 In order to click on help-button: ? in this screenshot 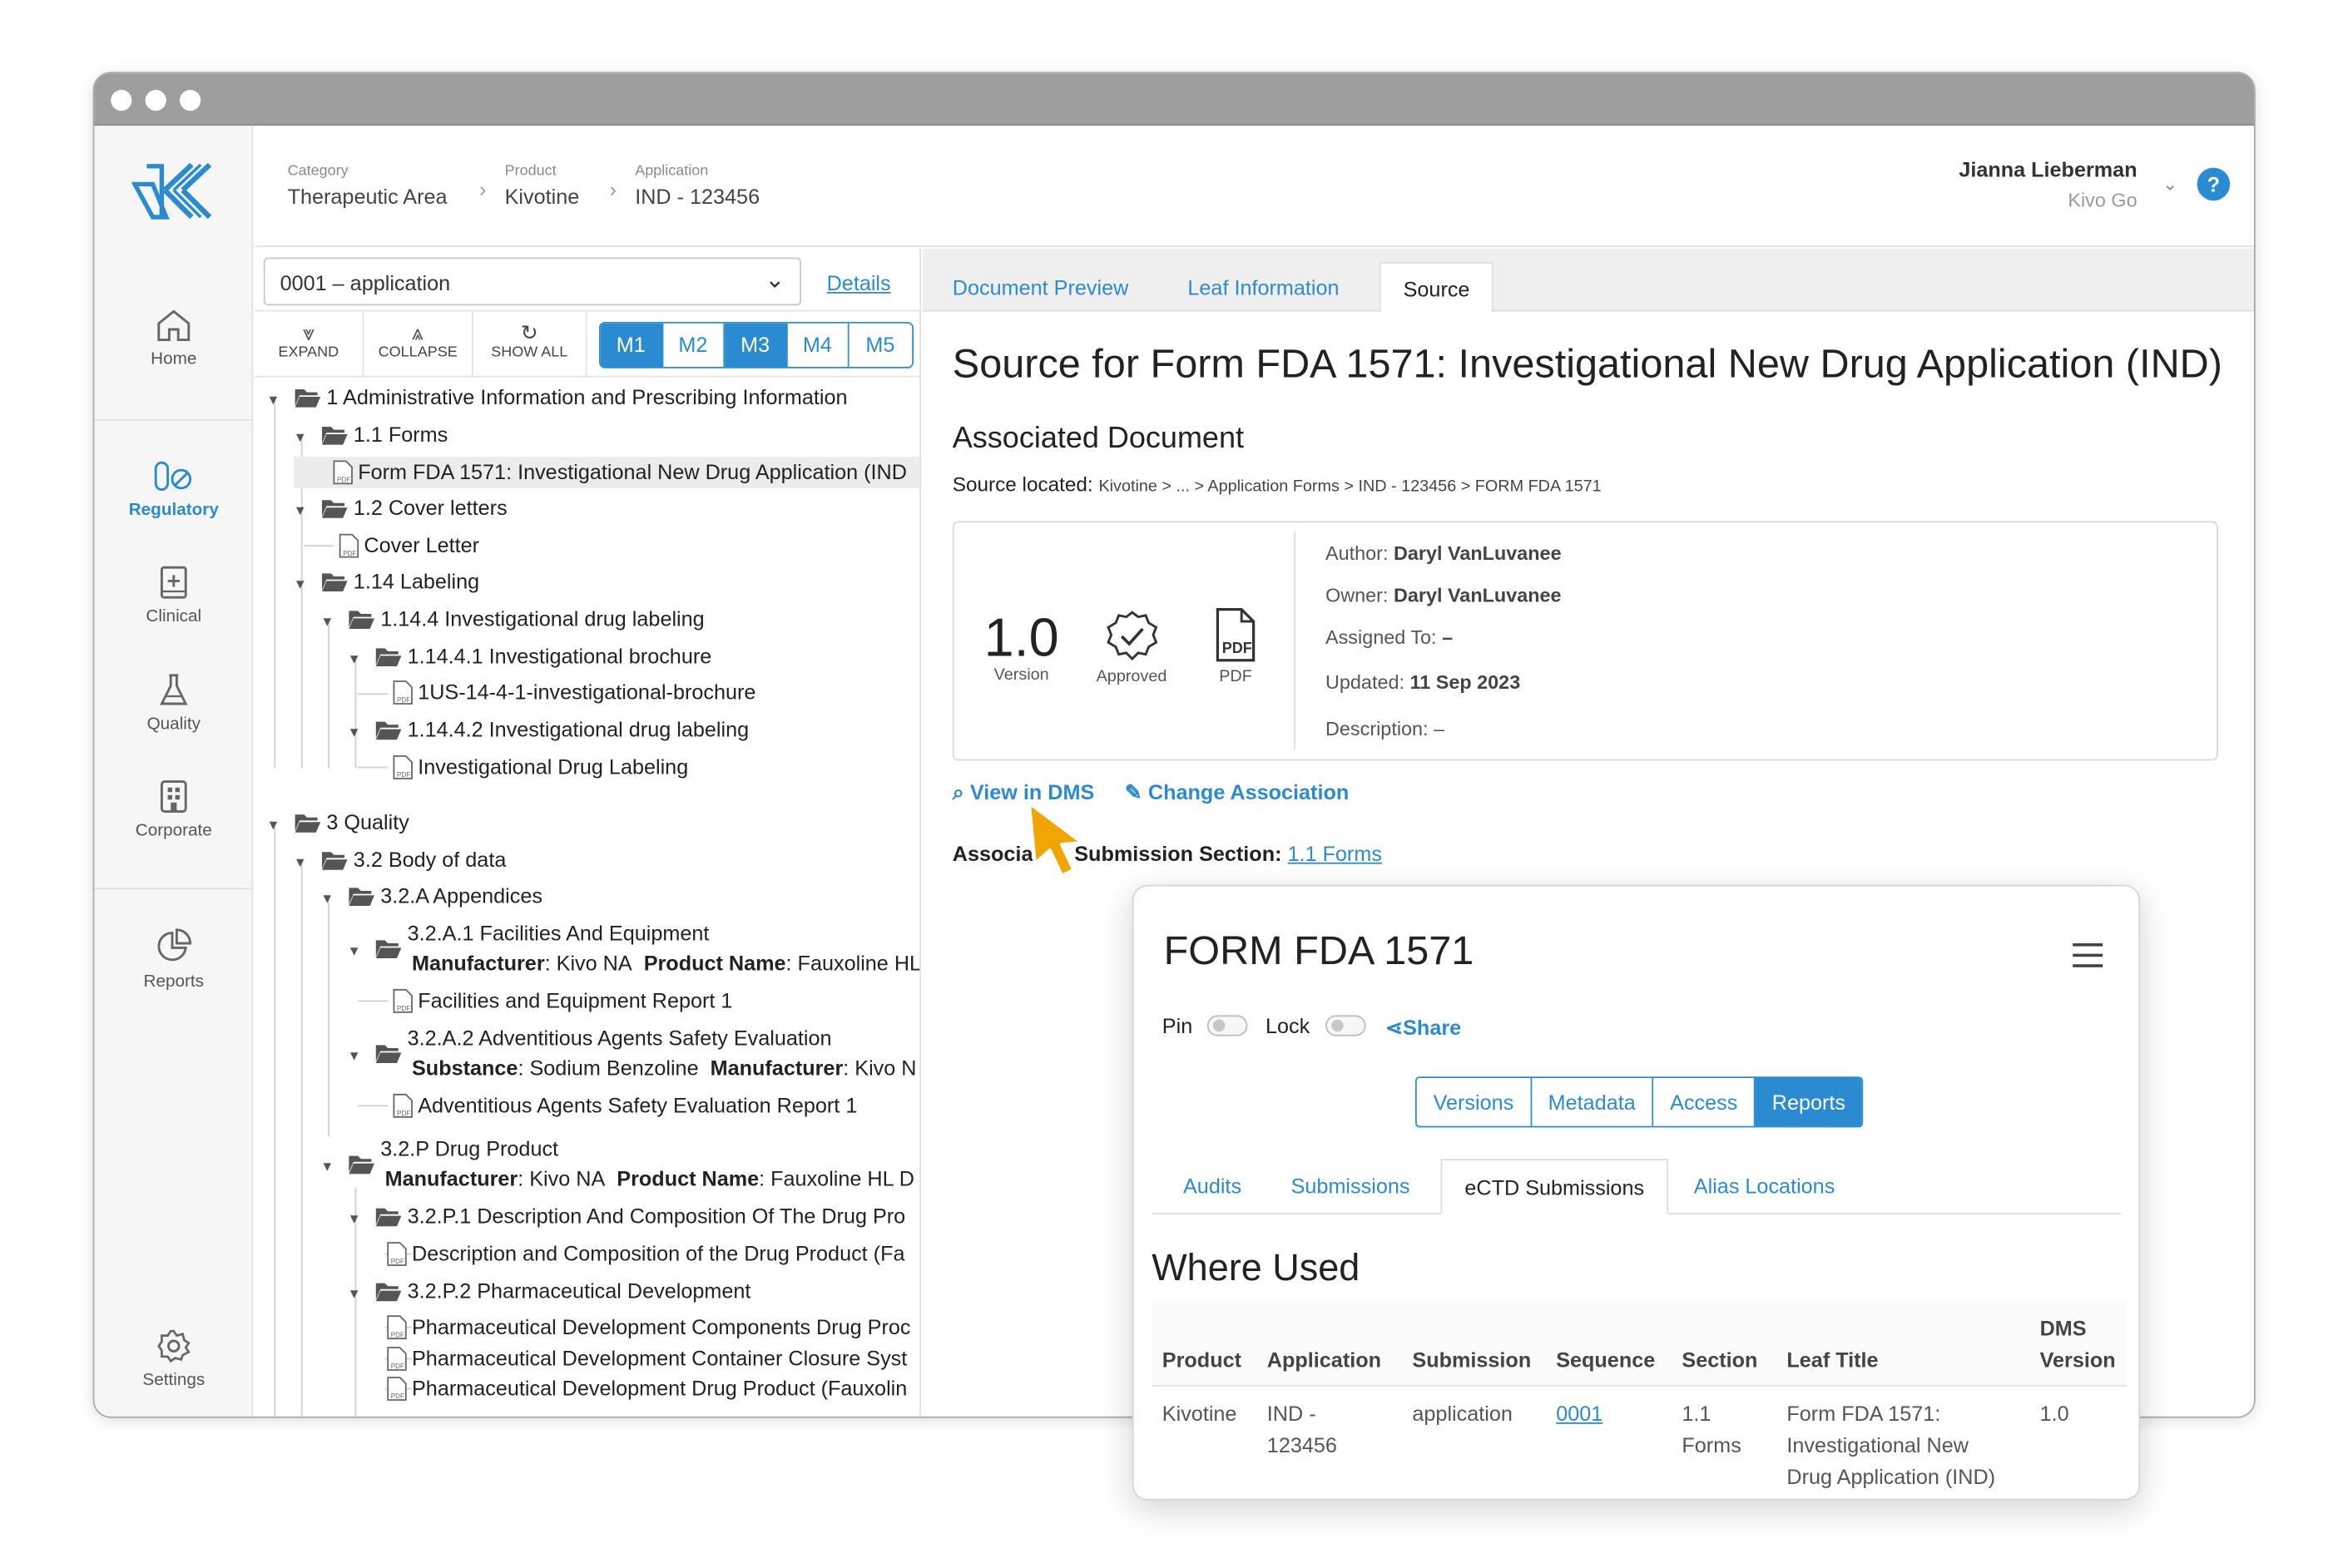, I will do `click(2214, 184)`.